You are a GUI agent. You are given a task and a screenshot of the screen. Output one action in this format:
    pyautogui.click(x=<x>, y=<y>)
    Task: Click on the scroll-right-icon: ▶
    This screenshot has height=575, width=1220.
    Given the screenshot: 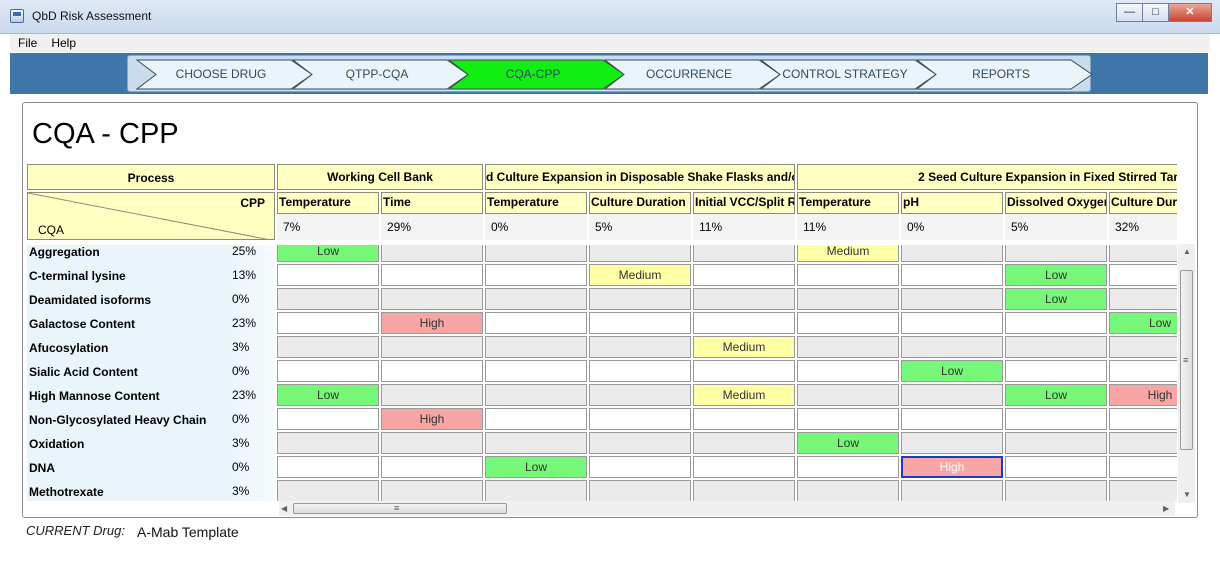 What is the action you would take?
    pyautogui.click(x=1166, y=508)
    